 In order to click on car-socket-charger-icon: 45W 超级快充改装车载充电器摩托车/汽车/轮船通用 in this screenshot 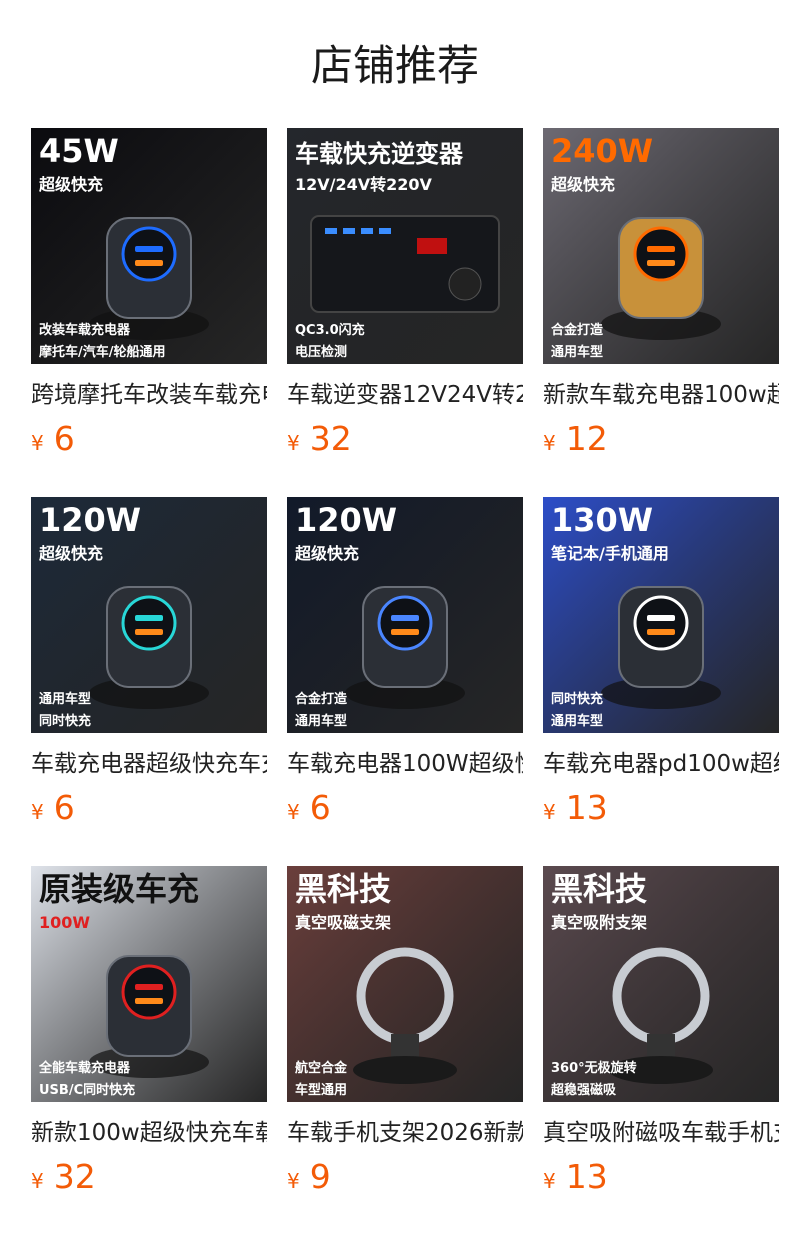, I will do `click(149, 246)`.